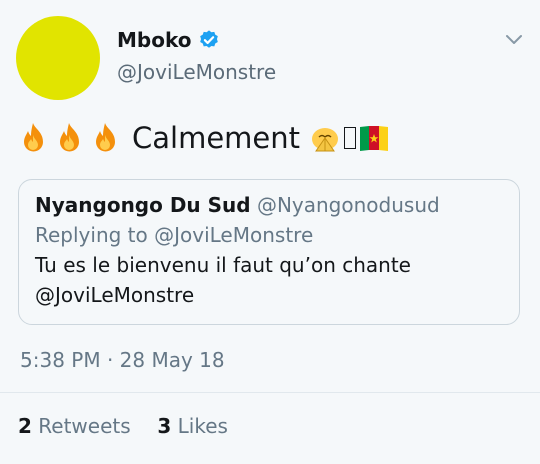 The height and width of the screenshot is (464, 540). What do you see at coordinates (216, 138) in the screenshot?
I see `tweet-body: Calmement` at bounding box center [216, 138].